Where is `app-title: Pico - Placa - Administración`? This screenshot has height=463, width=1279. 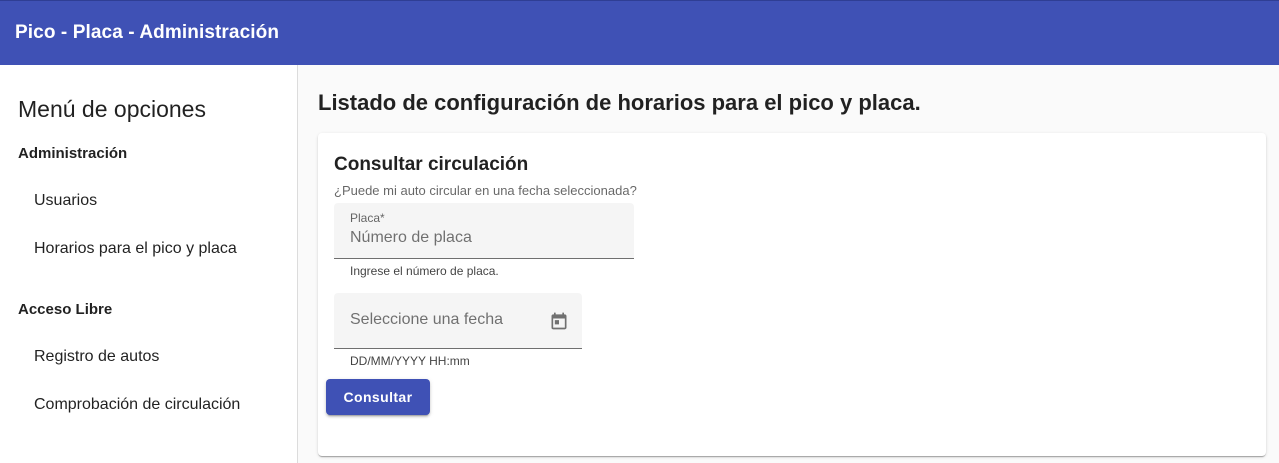 app-title: Pico - Placa - Administración is located at coordinates (147, 32).